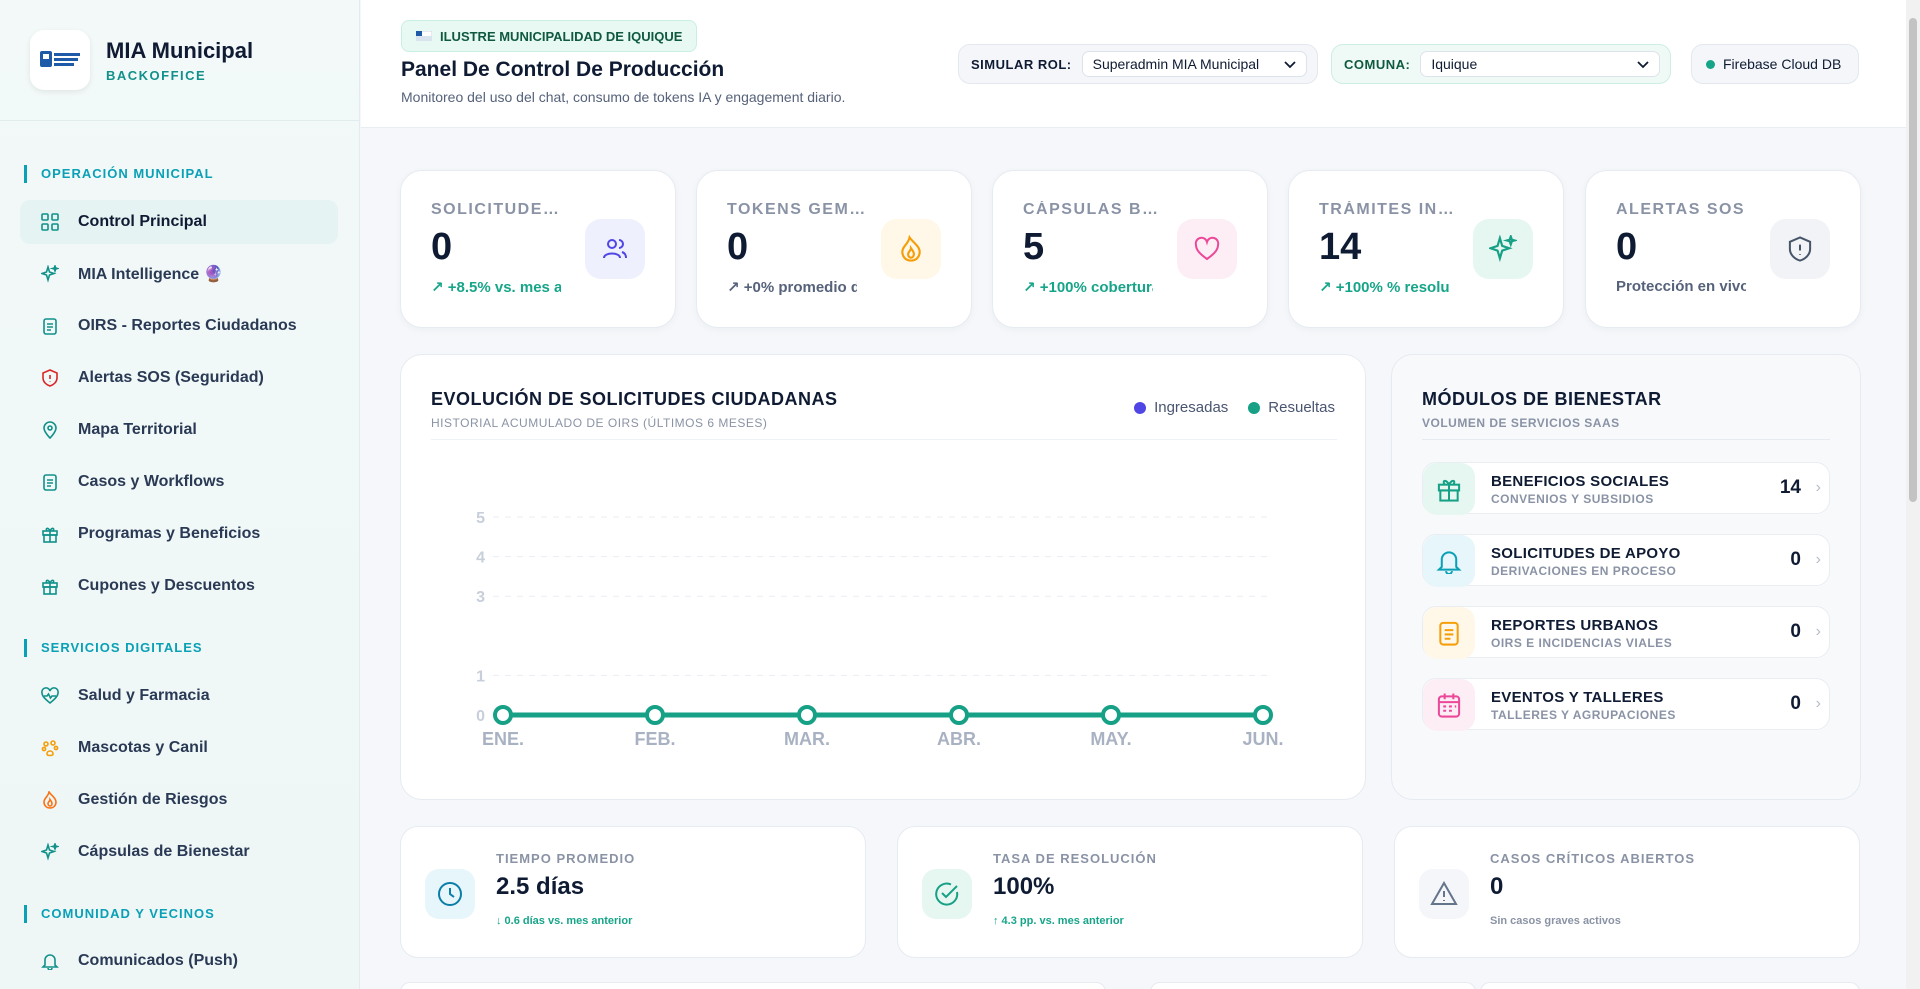  I want to click on kpi-card-tokens: TOKENS GEMINI 0 ↗ +0% promedio diario, so click(834, 249).